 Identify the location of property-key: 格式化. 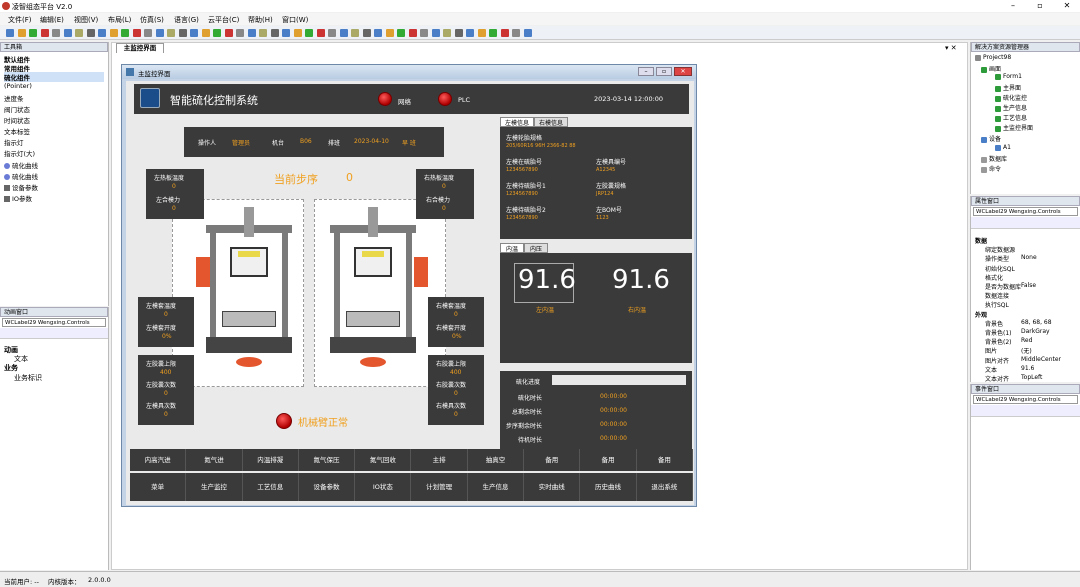
(994, 277).